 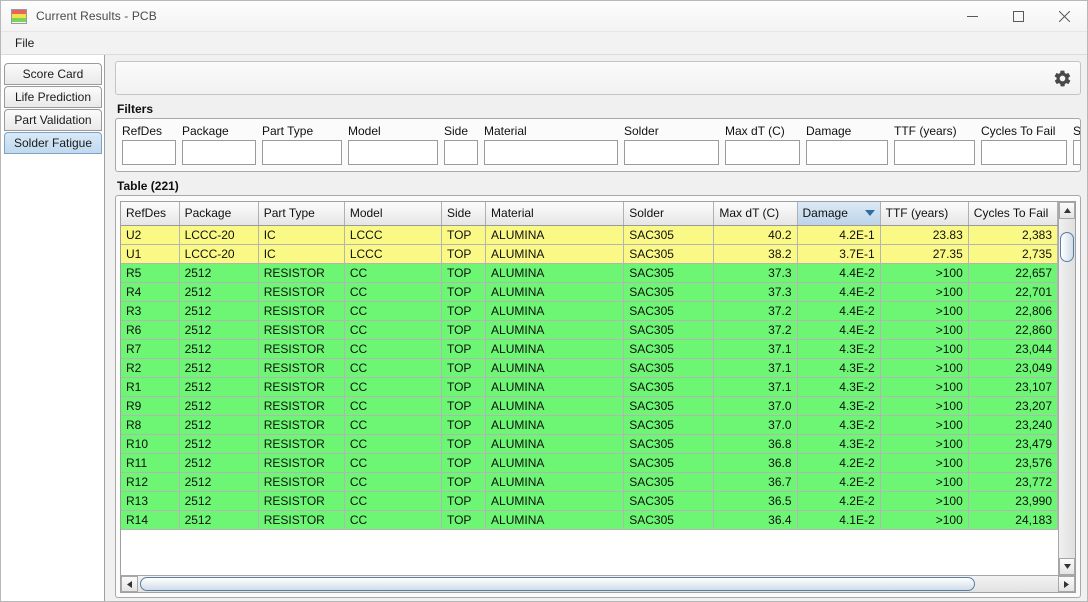 I want to click on column-header-refdes: RefDes, so click(x=150, y=214).